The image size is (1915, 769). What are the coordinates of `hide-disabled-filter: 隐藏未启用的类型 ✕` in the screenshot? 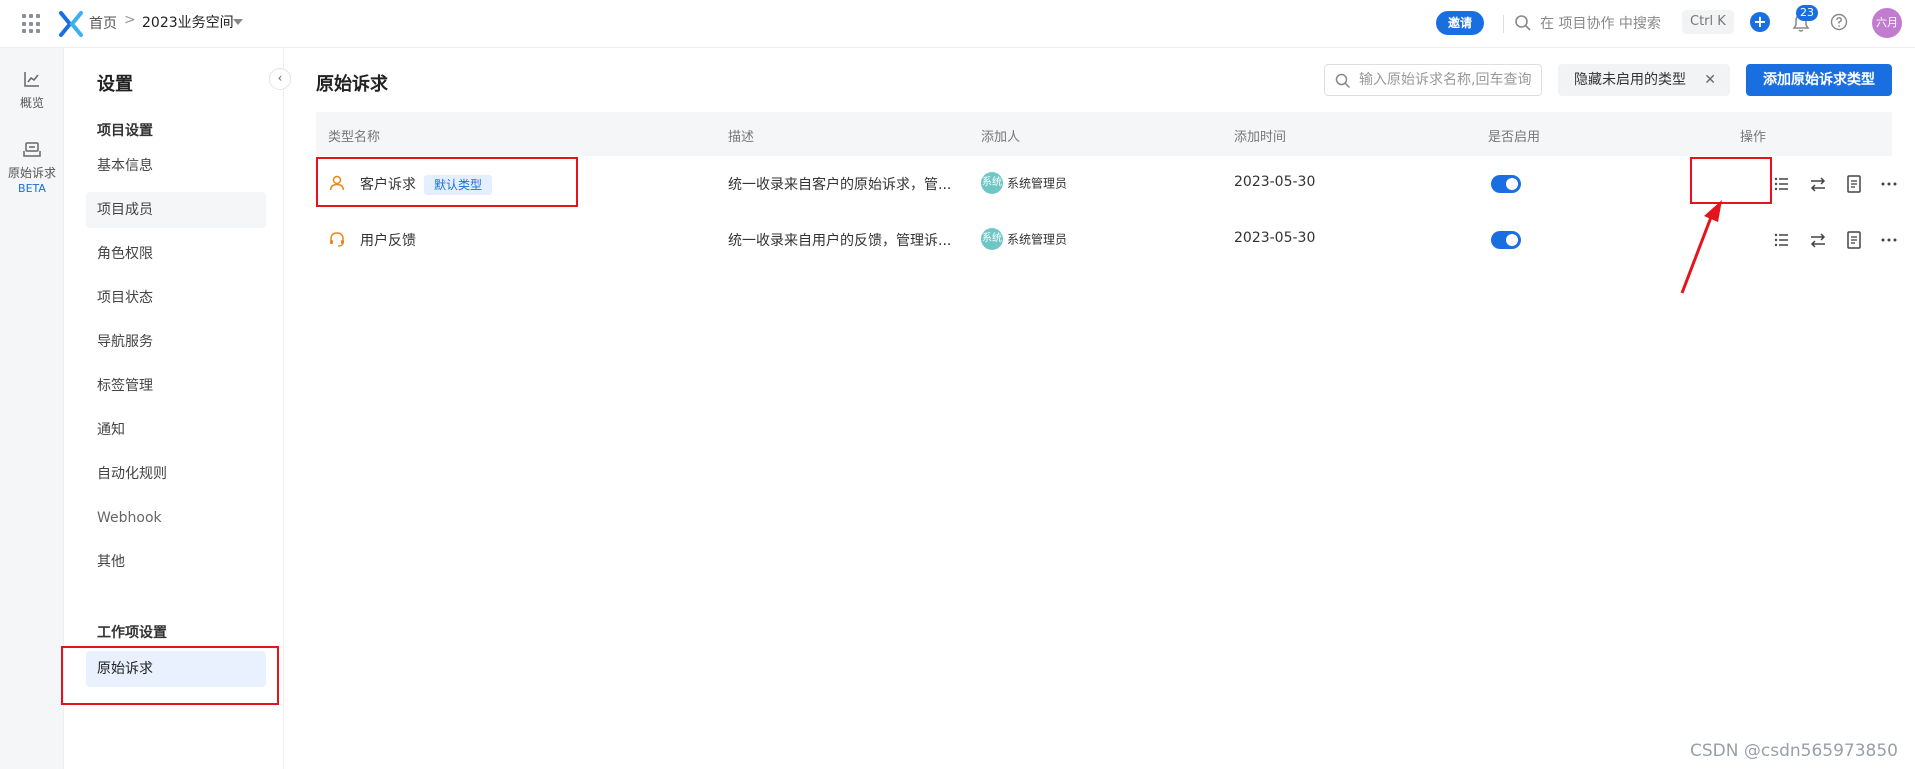 It's located at (1644, 80).